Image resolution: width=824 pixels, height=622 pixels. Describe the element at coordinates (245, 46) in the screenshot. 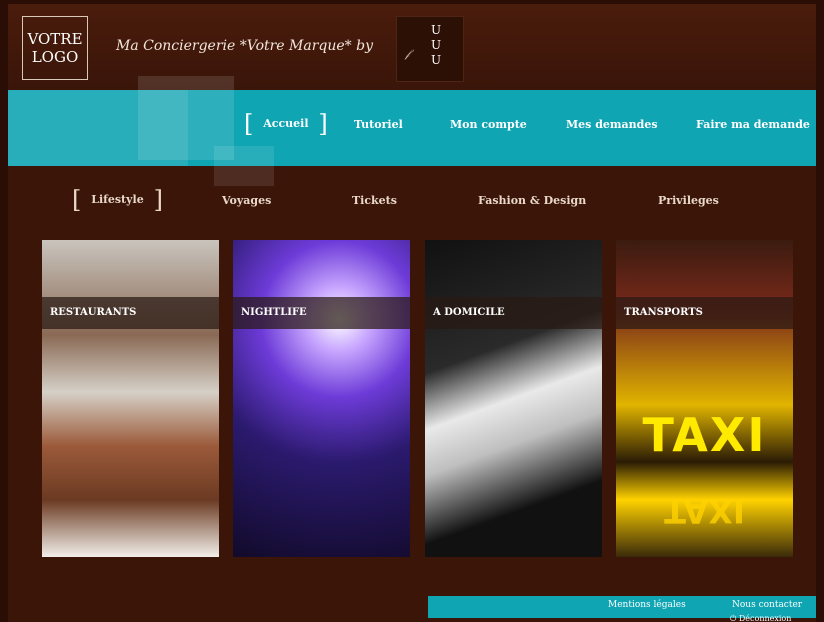

I see `brand-title: Ma Conciergerie *Votre Marque* by` at that location.